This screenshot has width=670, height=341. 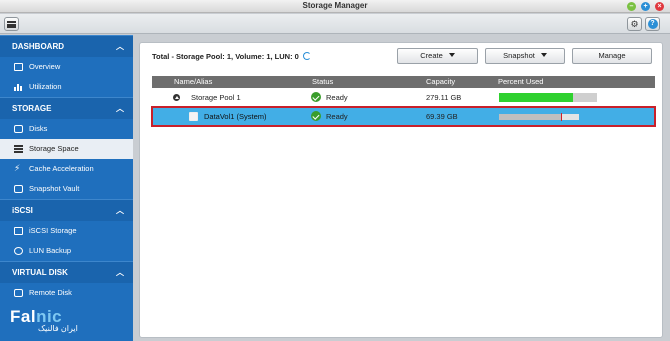 I want to click on sidebar-item-iscsi-storage: iSCSI Storage, so click(x=66, y=231).